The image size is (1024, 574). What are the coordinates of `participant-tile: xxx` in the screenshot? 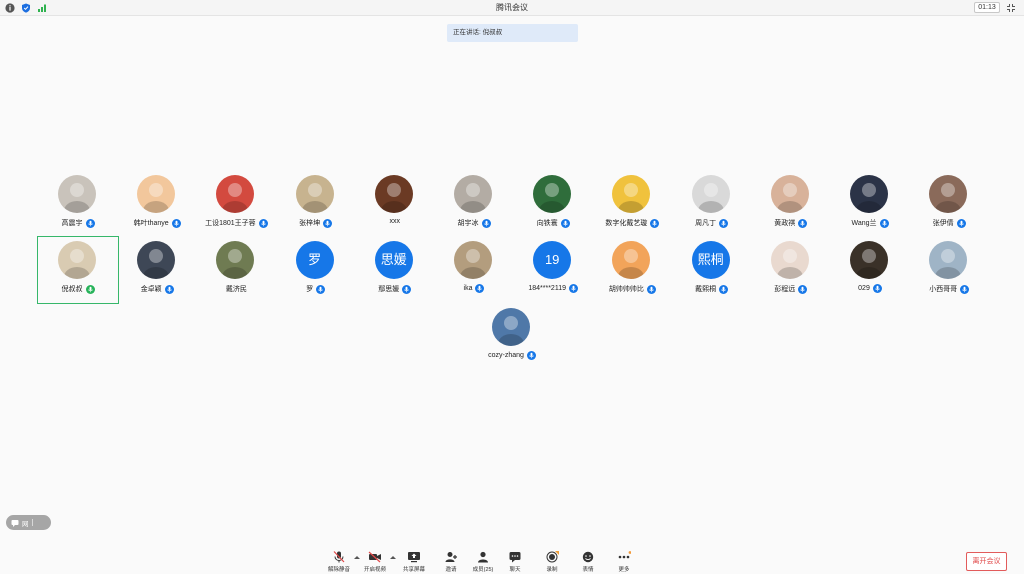 It's located at (395, 204).